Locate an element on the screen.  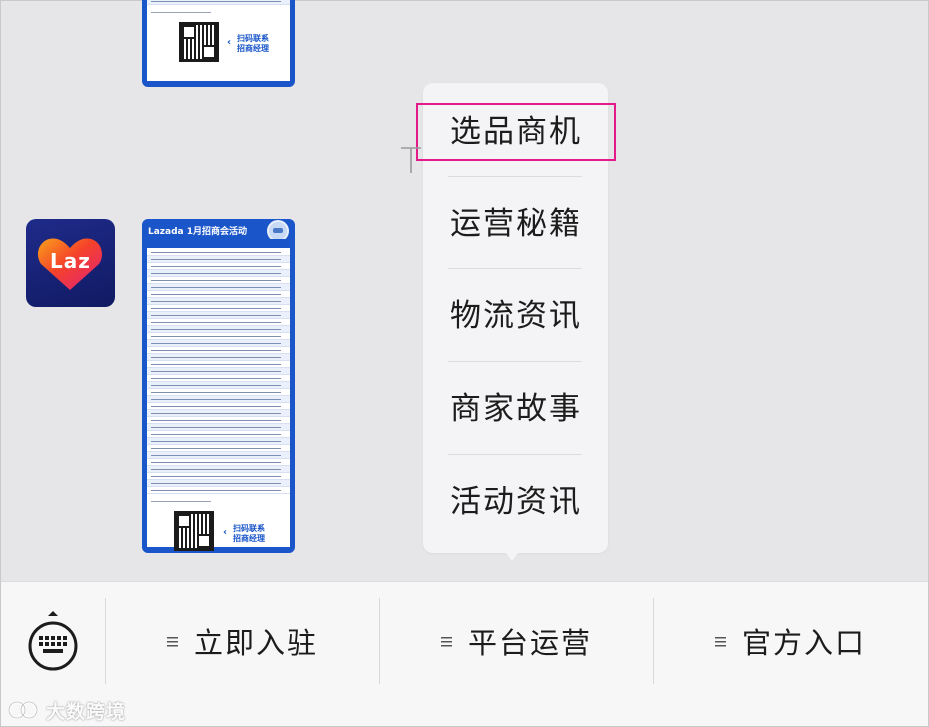
bar-button-label: 官方入口 is located at coordinates (803, 643).